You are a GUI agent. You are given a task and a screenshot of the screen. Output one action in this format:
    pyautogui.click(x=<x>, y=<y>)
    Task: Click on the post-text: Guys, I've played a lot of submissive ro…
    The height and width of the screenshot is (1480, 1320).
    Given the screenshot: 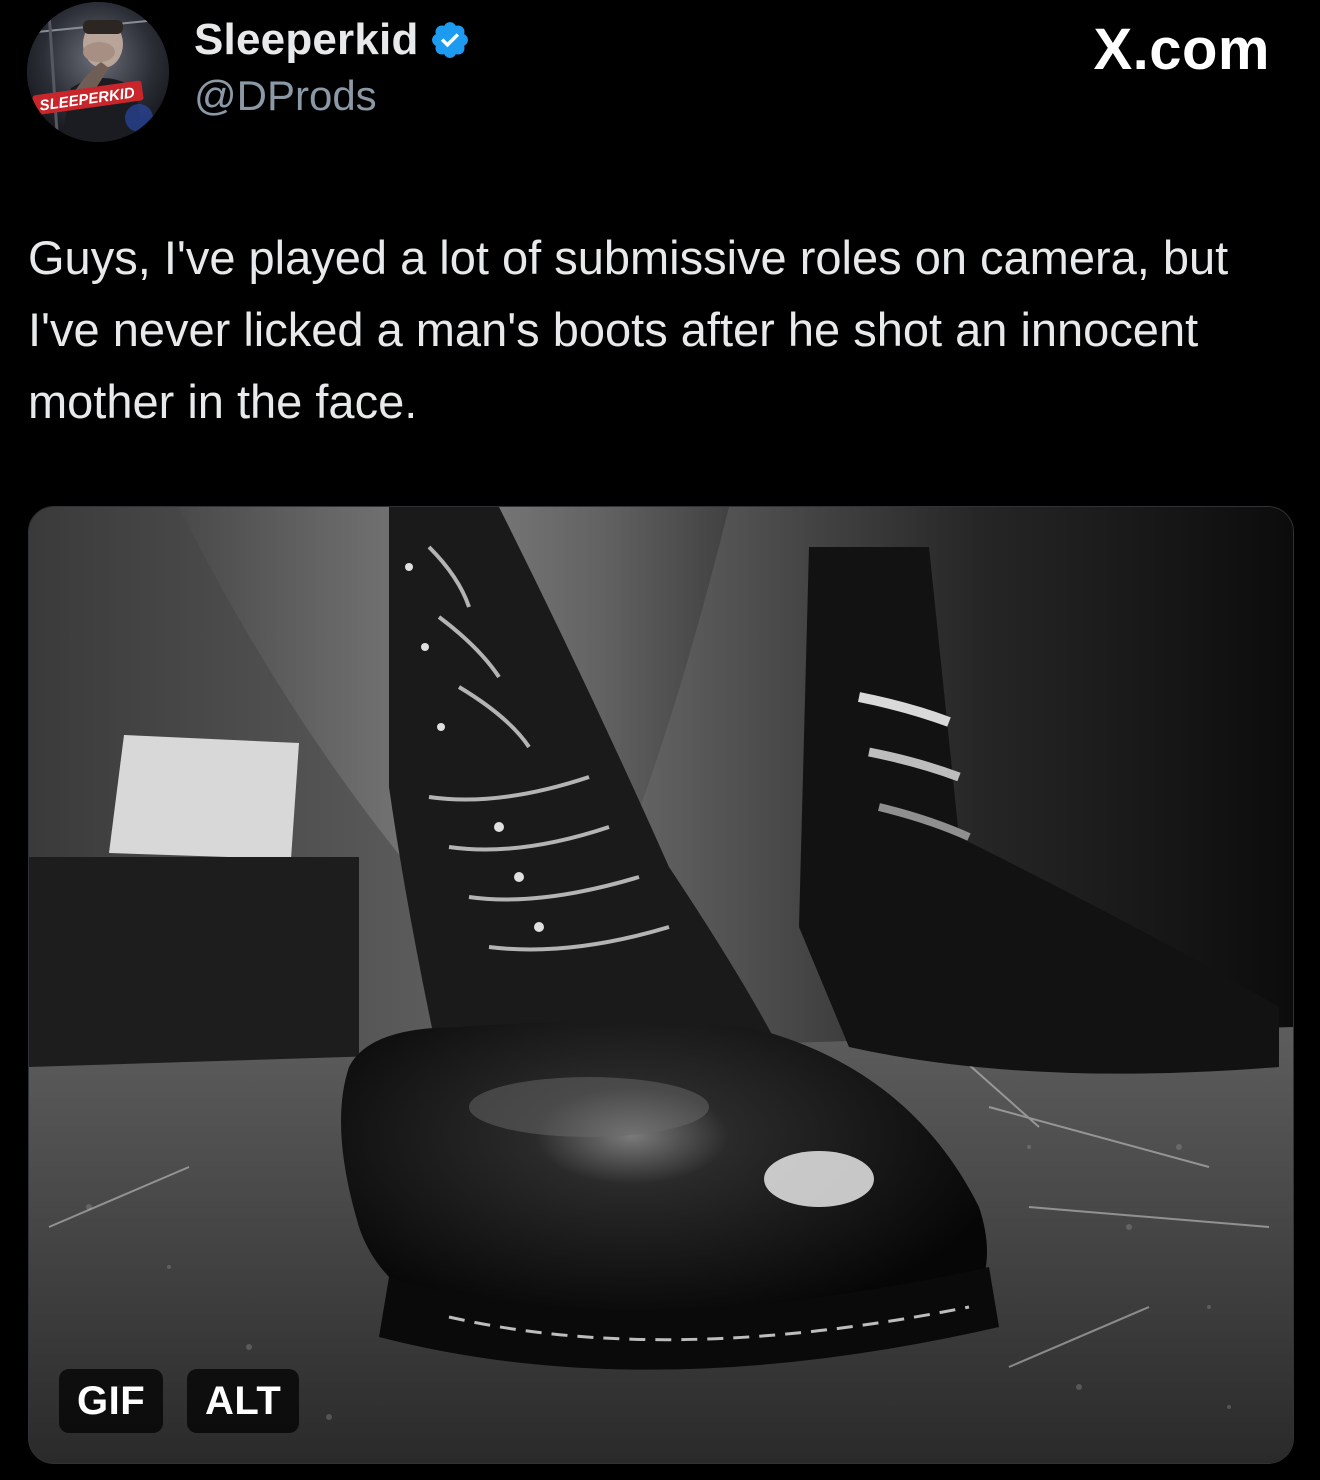 What is the action you would take?
    pyautogui.click(x=628, y=329)
    